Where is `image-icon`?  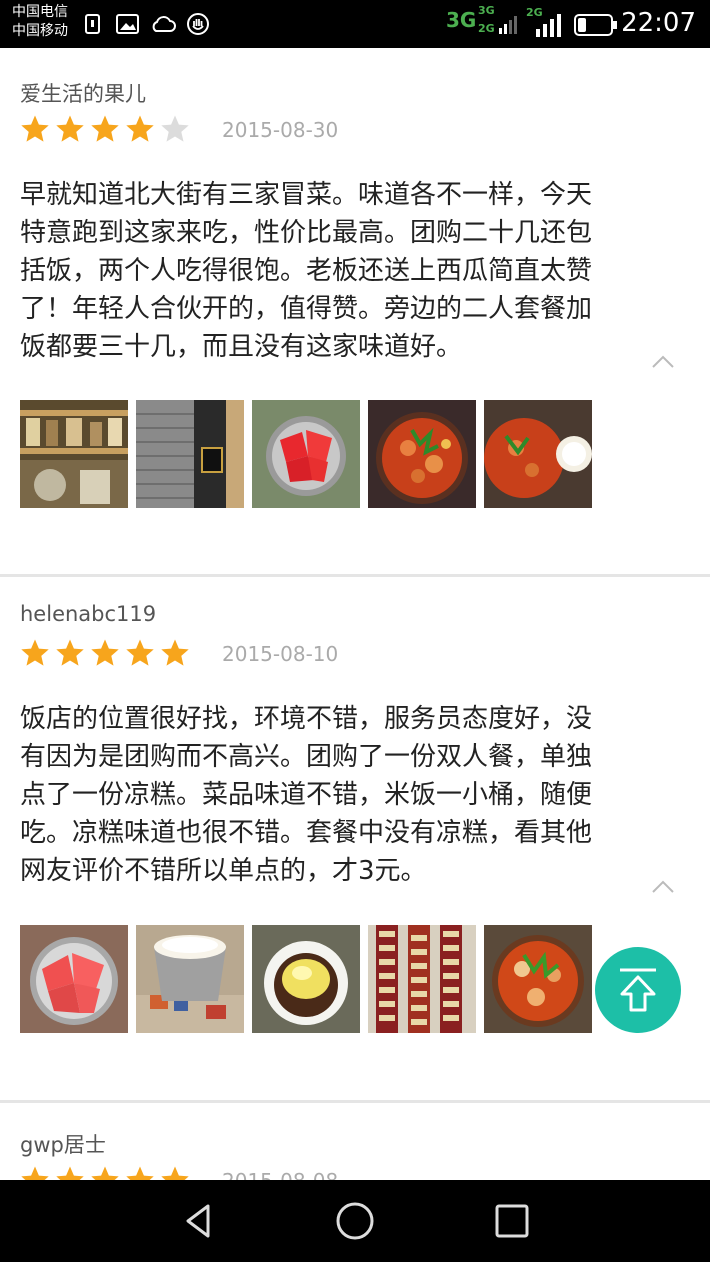
image-icon is located at coordinates (127, 24).